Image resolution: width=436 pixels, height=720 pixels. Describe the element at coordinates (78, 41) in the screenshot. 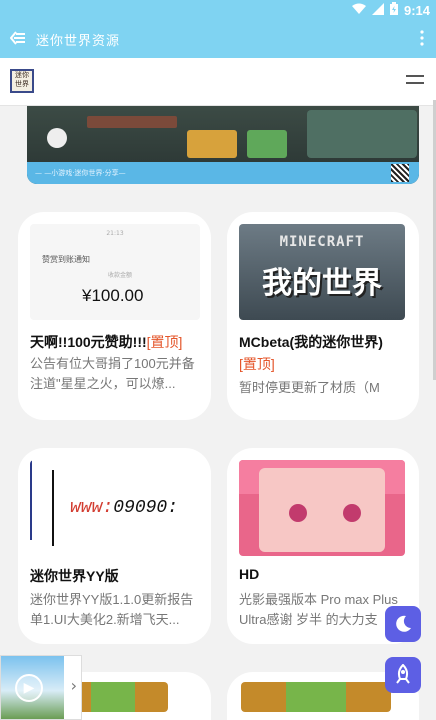

I see `app-title: 迷你世界资源` at that location.